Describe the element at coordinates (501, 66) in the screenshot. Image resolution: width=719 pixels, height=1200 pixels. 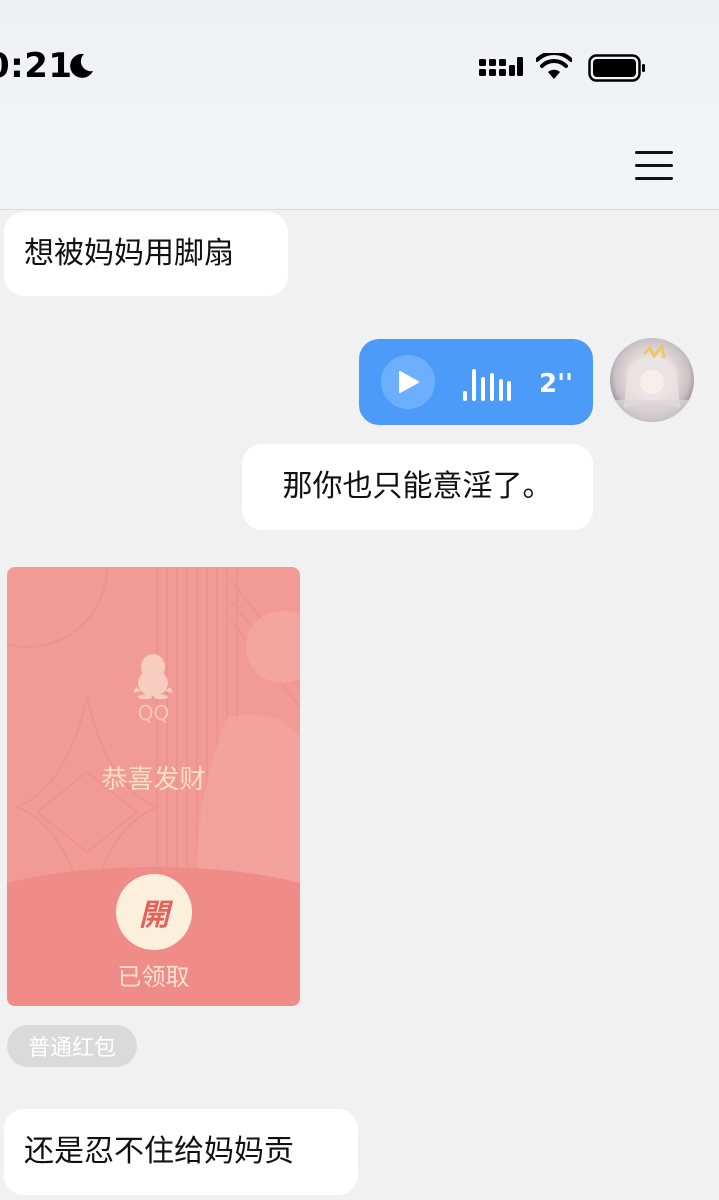
I see `signal-icon` at that location.